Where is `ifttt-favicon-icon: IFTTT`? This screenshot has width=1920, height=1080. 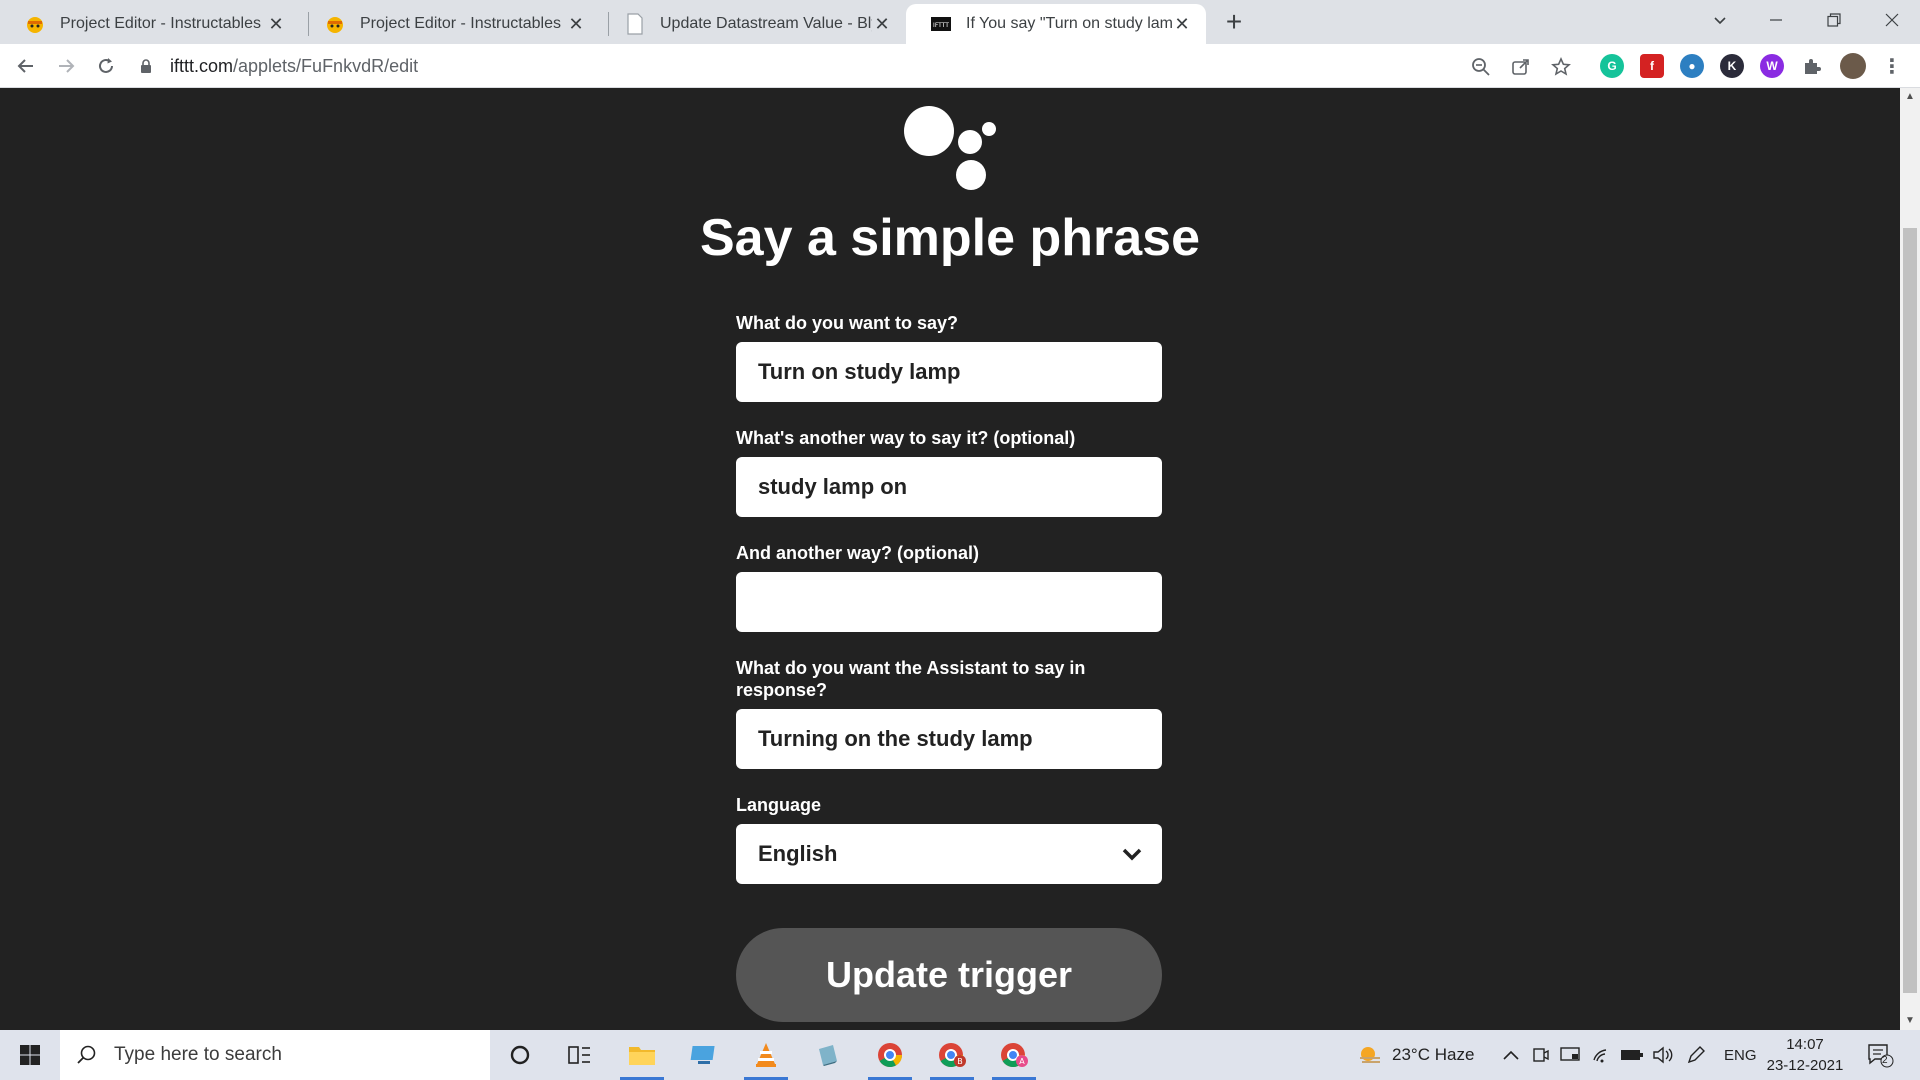
ifttt-favicon-icon: IFTTT is located at coordinates (941, 24).